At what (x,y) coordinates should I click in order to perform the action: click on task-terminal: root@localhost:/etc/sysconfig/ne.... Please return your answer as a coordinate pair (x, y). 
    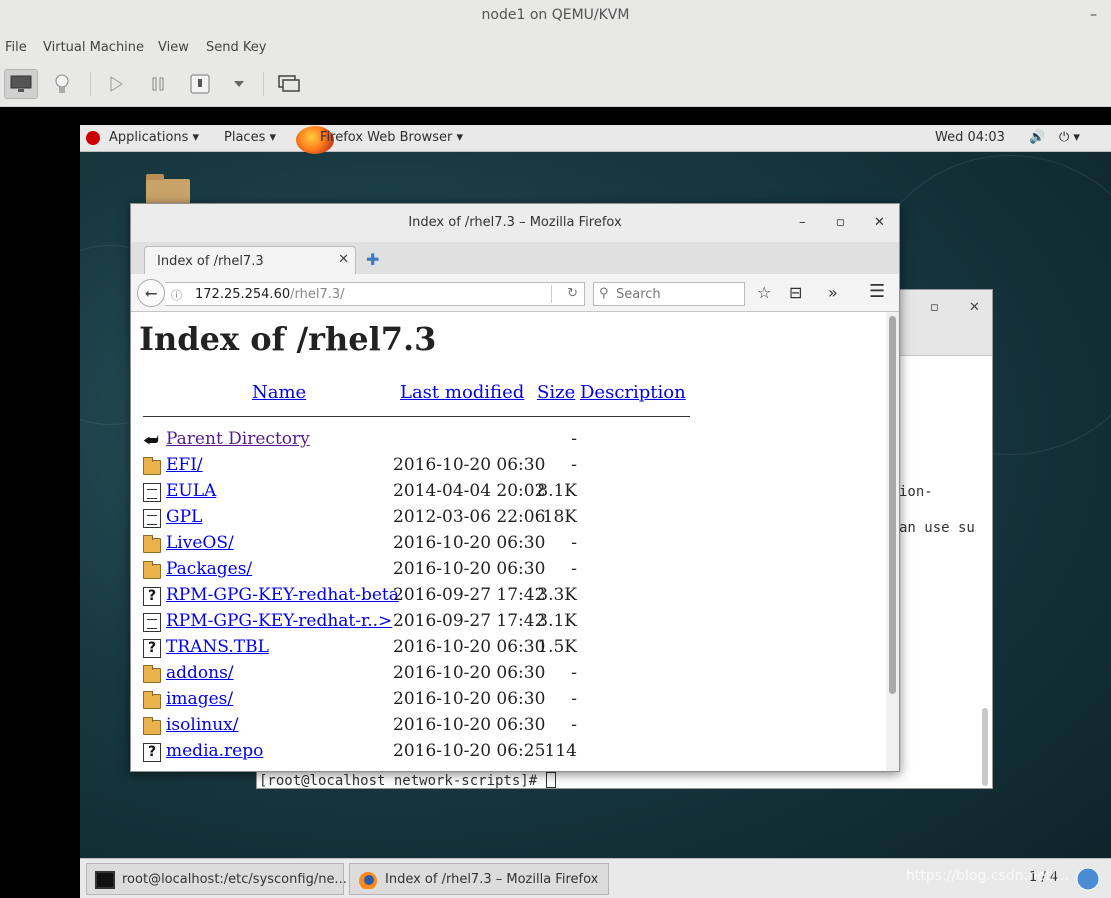
    Looking at the image, I should click on (216, 879).